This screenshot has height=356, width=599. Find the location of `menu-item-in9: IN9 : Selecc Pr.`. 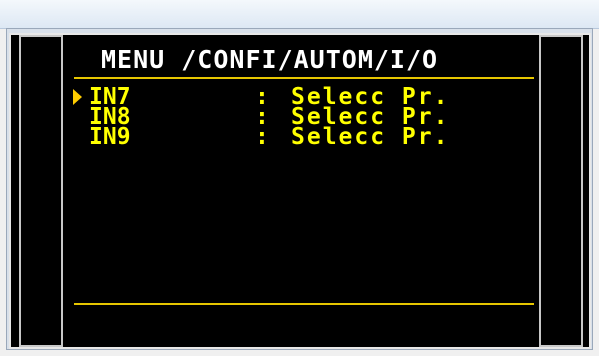

menu-item-in9: IN9 : Selecc Pr. is located at coordinates (260, 137).